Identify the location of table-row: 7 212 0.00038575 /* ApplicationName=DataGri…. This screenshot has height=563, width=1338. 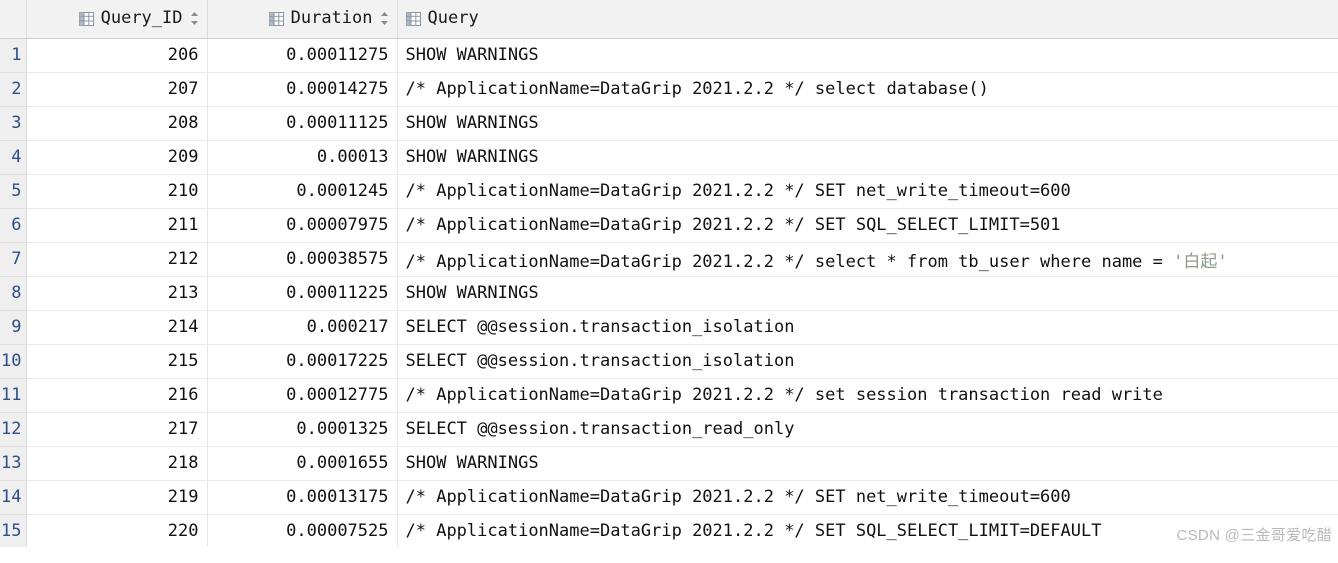
(669, 259).